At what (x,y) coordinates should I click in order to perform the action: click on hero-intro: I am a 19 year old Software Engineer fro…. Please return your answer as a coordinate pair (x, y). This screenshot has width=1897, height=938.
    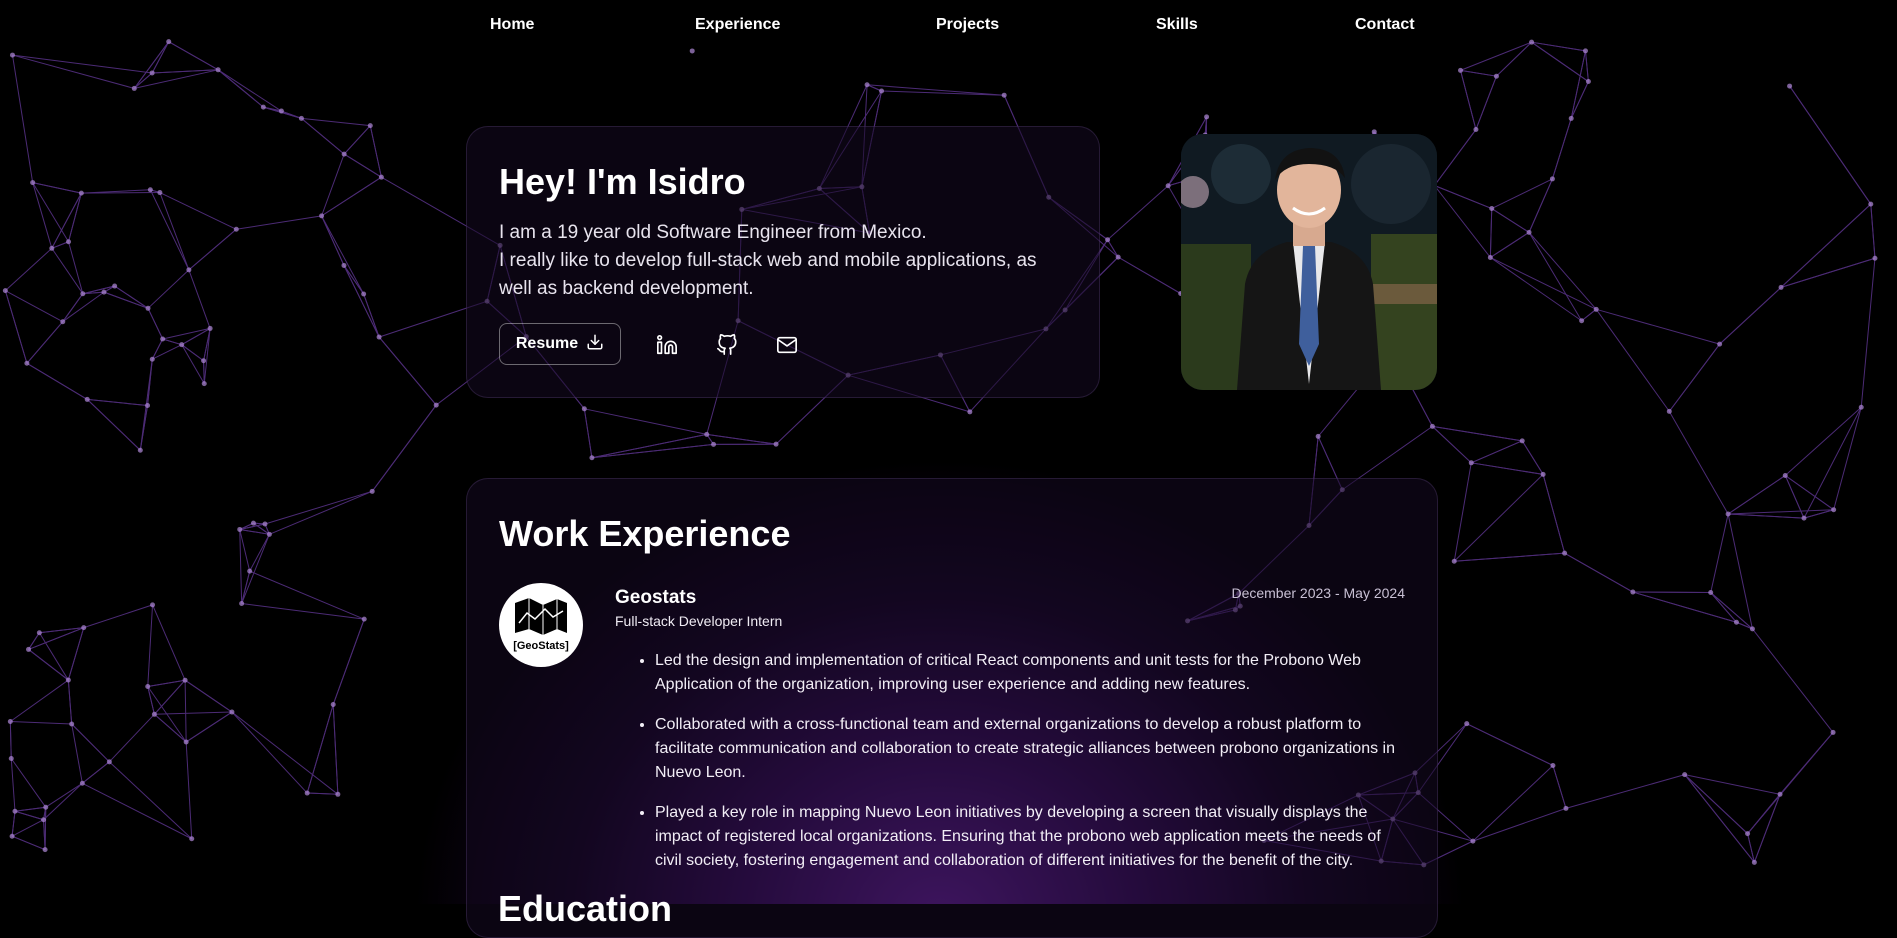
    Looking at the image, I should click on (789, 261).